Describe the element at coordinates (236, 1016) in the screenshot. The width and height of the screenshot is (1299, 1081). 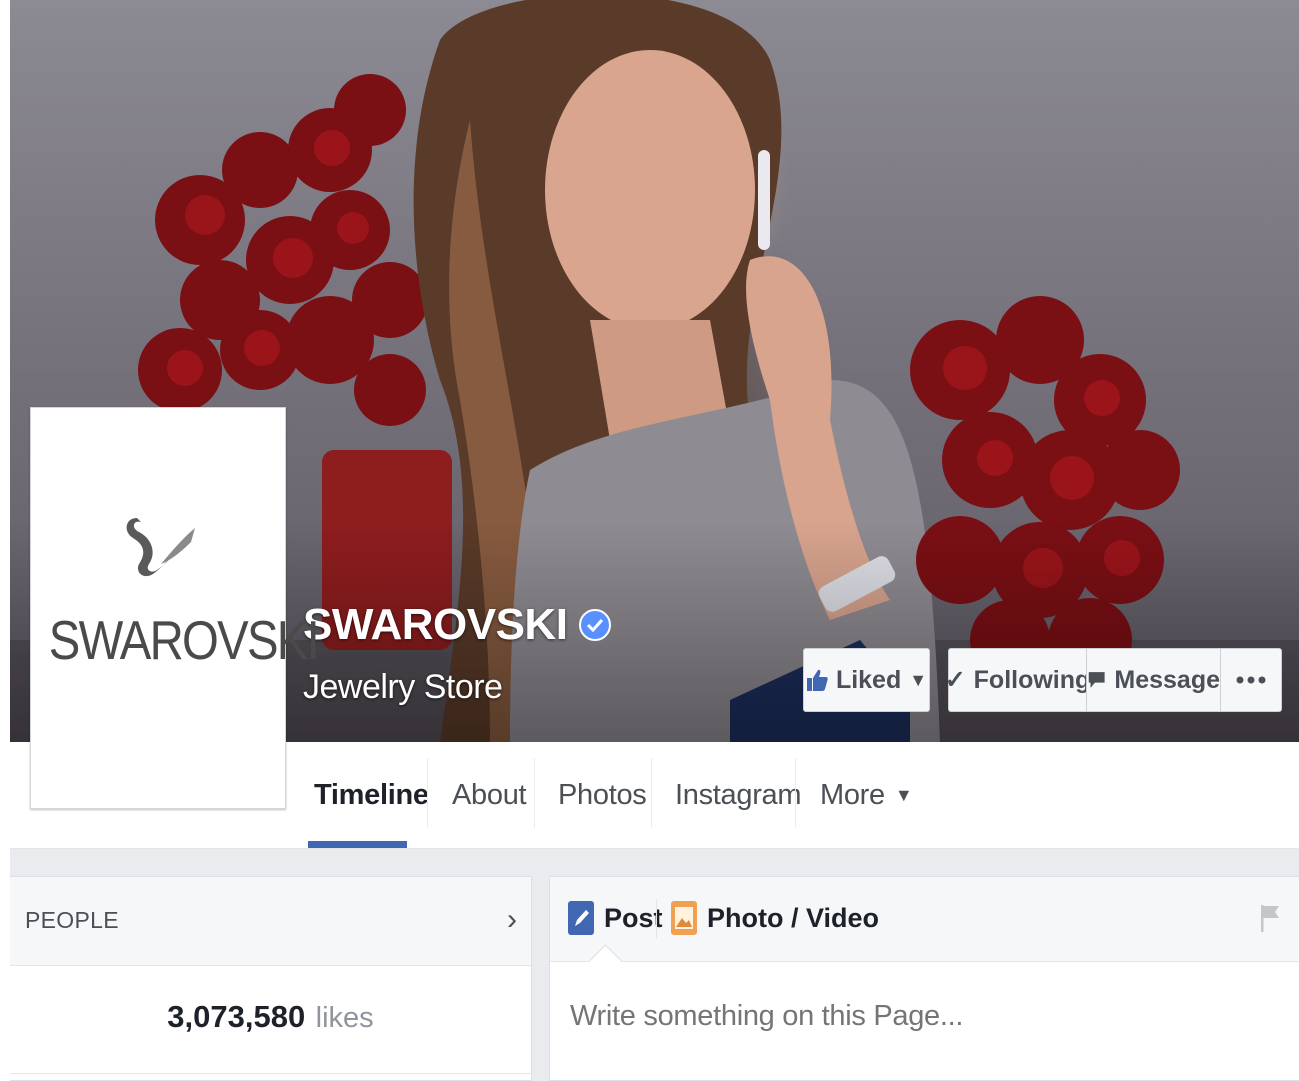
I see `likes-count: 3,073,580` at that location.